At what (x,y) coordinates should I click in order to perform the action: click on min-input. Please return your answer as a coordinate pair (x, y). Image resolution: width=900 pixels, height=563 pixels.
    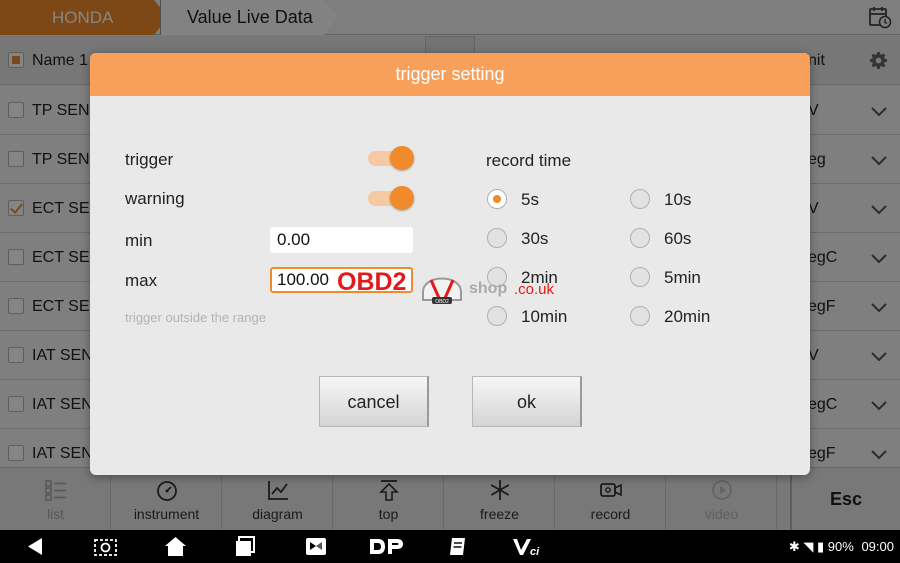
    Looking at the image, I should click on (341, 240).